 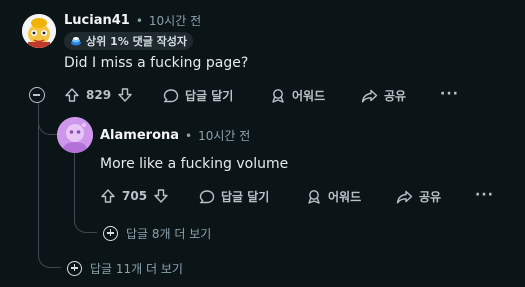 I want to click on badge-icon, so click(x=76, y=41).